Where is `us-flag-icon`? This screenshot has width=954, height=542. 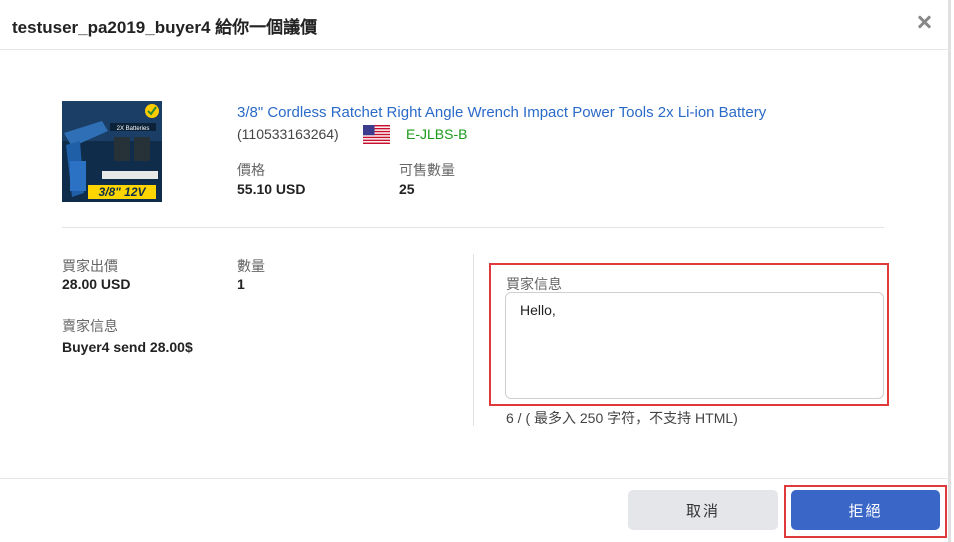 us-flag-icon is located at coordinates (376, 134).